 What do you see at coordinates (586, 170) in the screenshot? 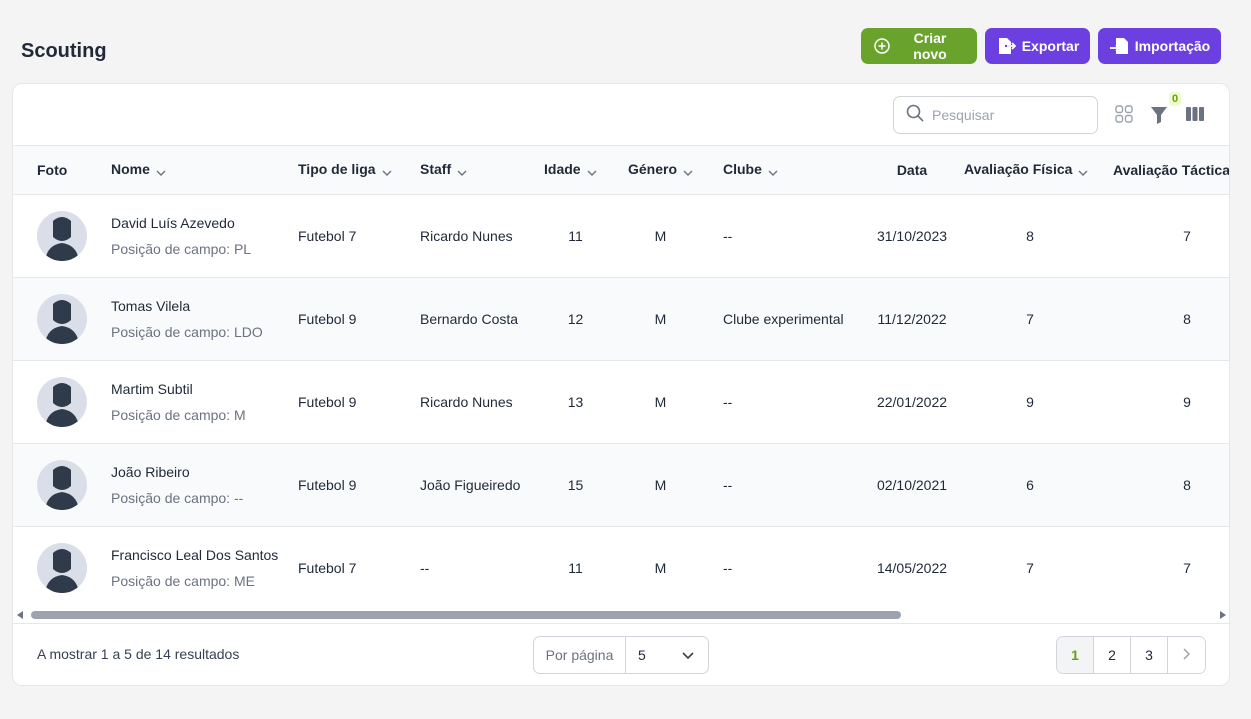
I see `header-idade: Idade` at bounding box center [586, 170].